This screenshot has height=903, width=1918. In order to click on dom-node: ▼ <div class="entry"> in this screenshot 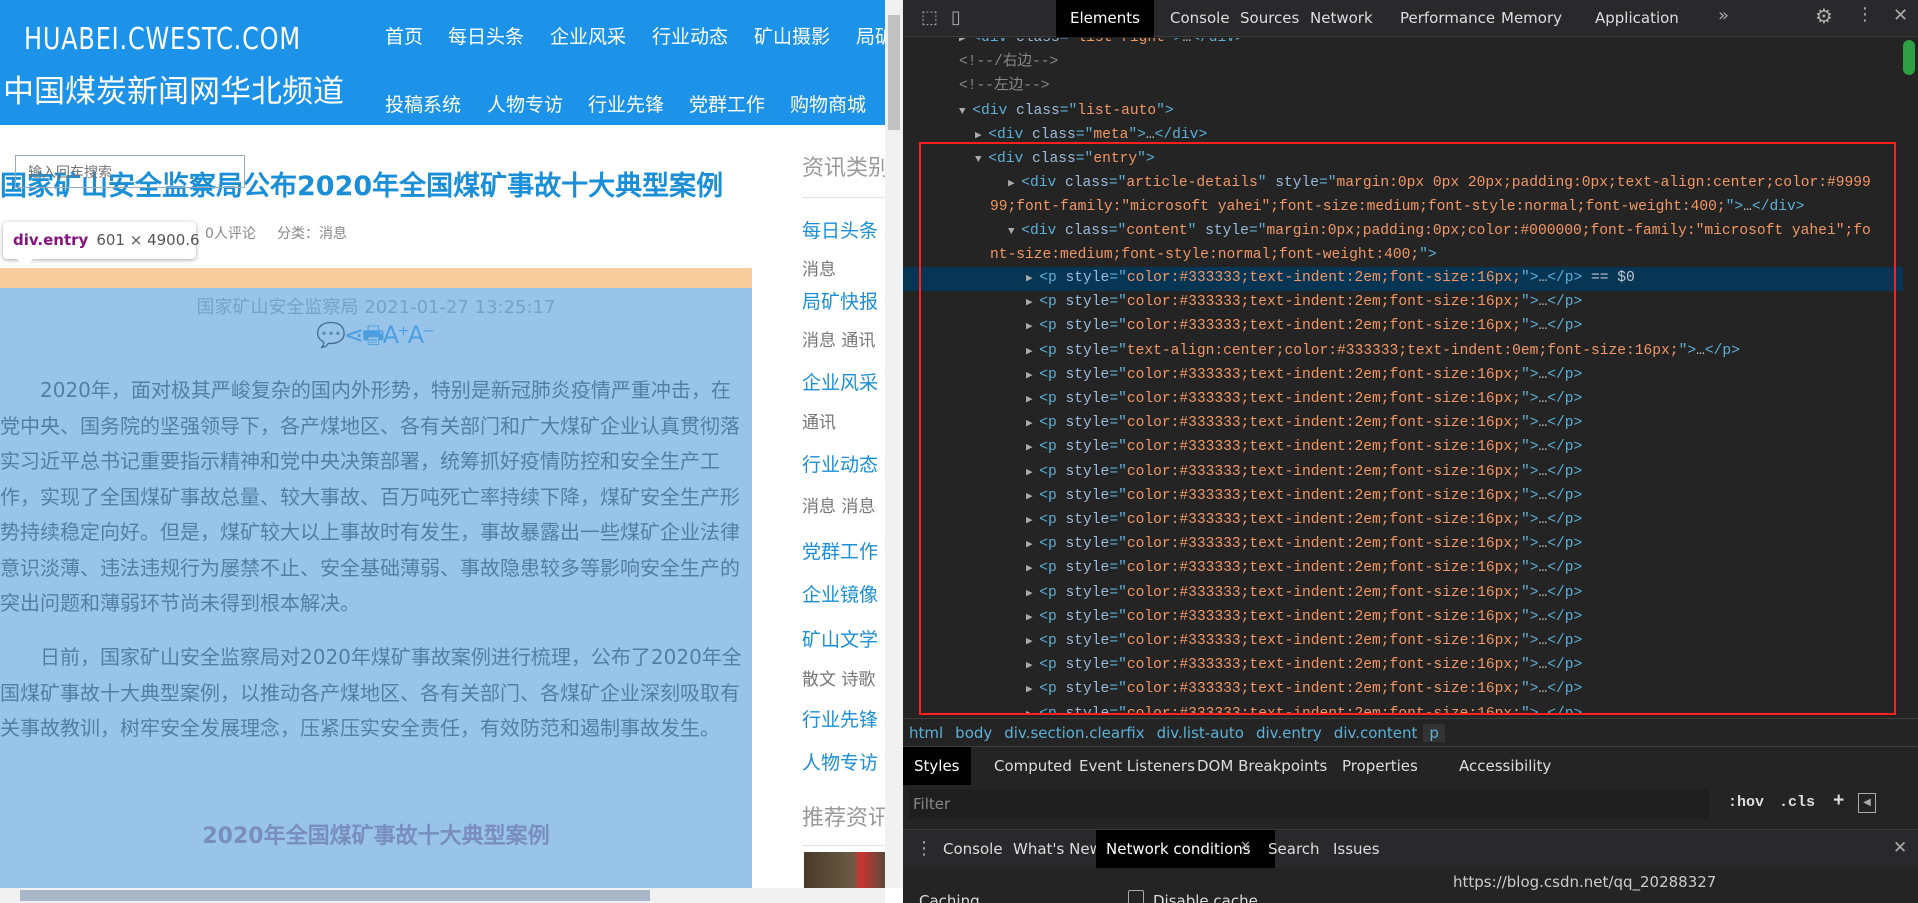, I will do `click(1403, 160)`.